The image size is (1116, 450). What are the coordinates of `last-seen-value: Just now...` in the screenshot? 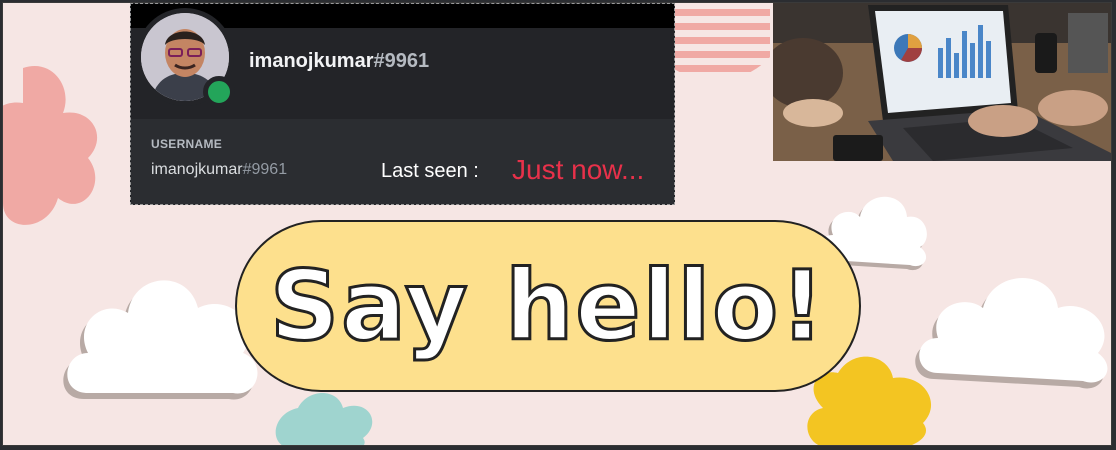 It's located at (578, 169).